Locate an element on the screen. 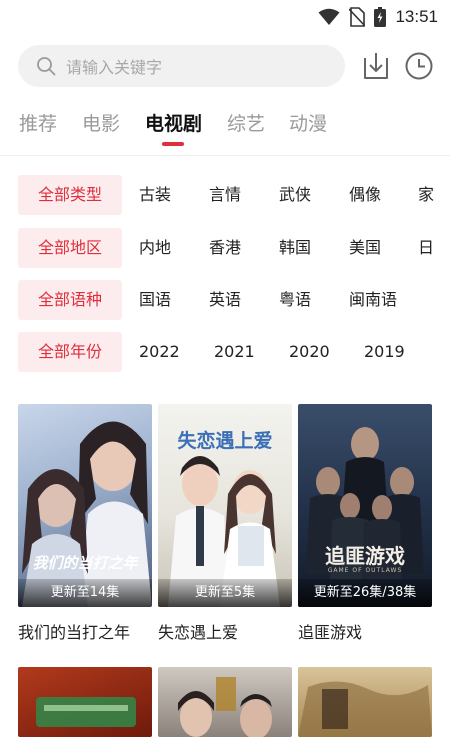 This screenshot has width=450, height=737. tab-recommend: 推荐 is located at coordinates (38, 122).